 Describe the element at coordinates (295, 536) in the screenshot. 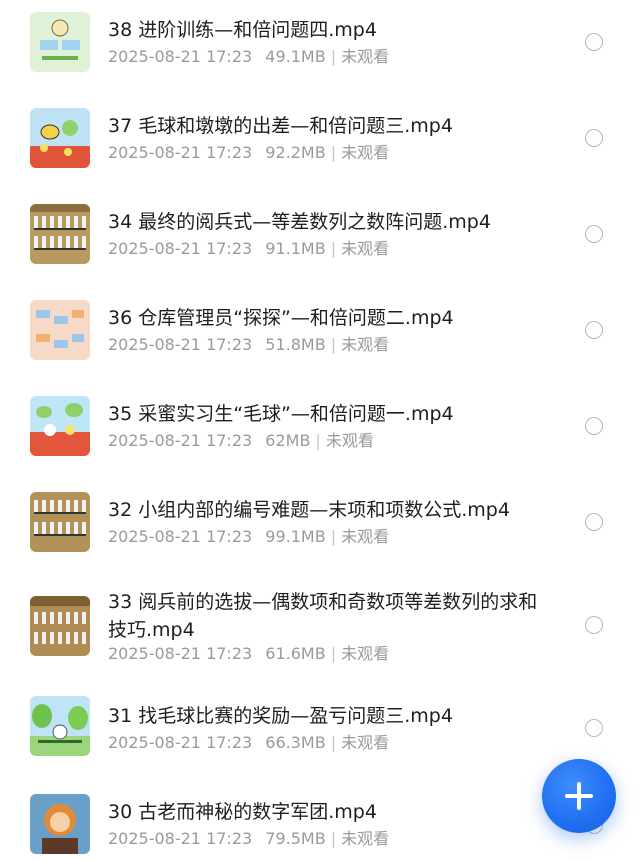

I see `file-size: 99.1MB` at that location.